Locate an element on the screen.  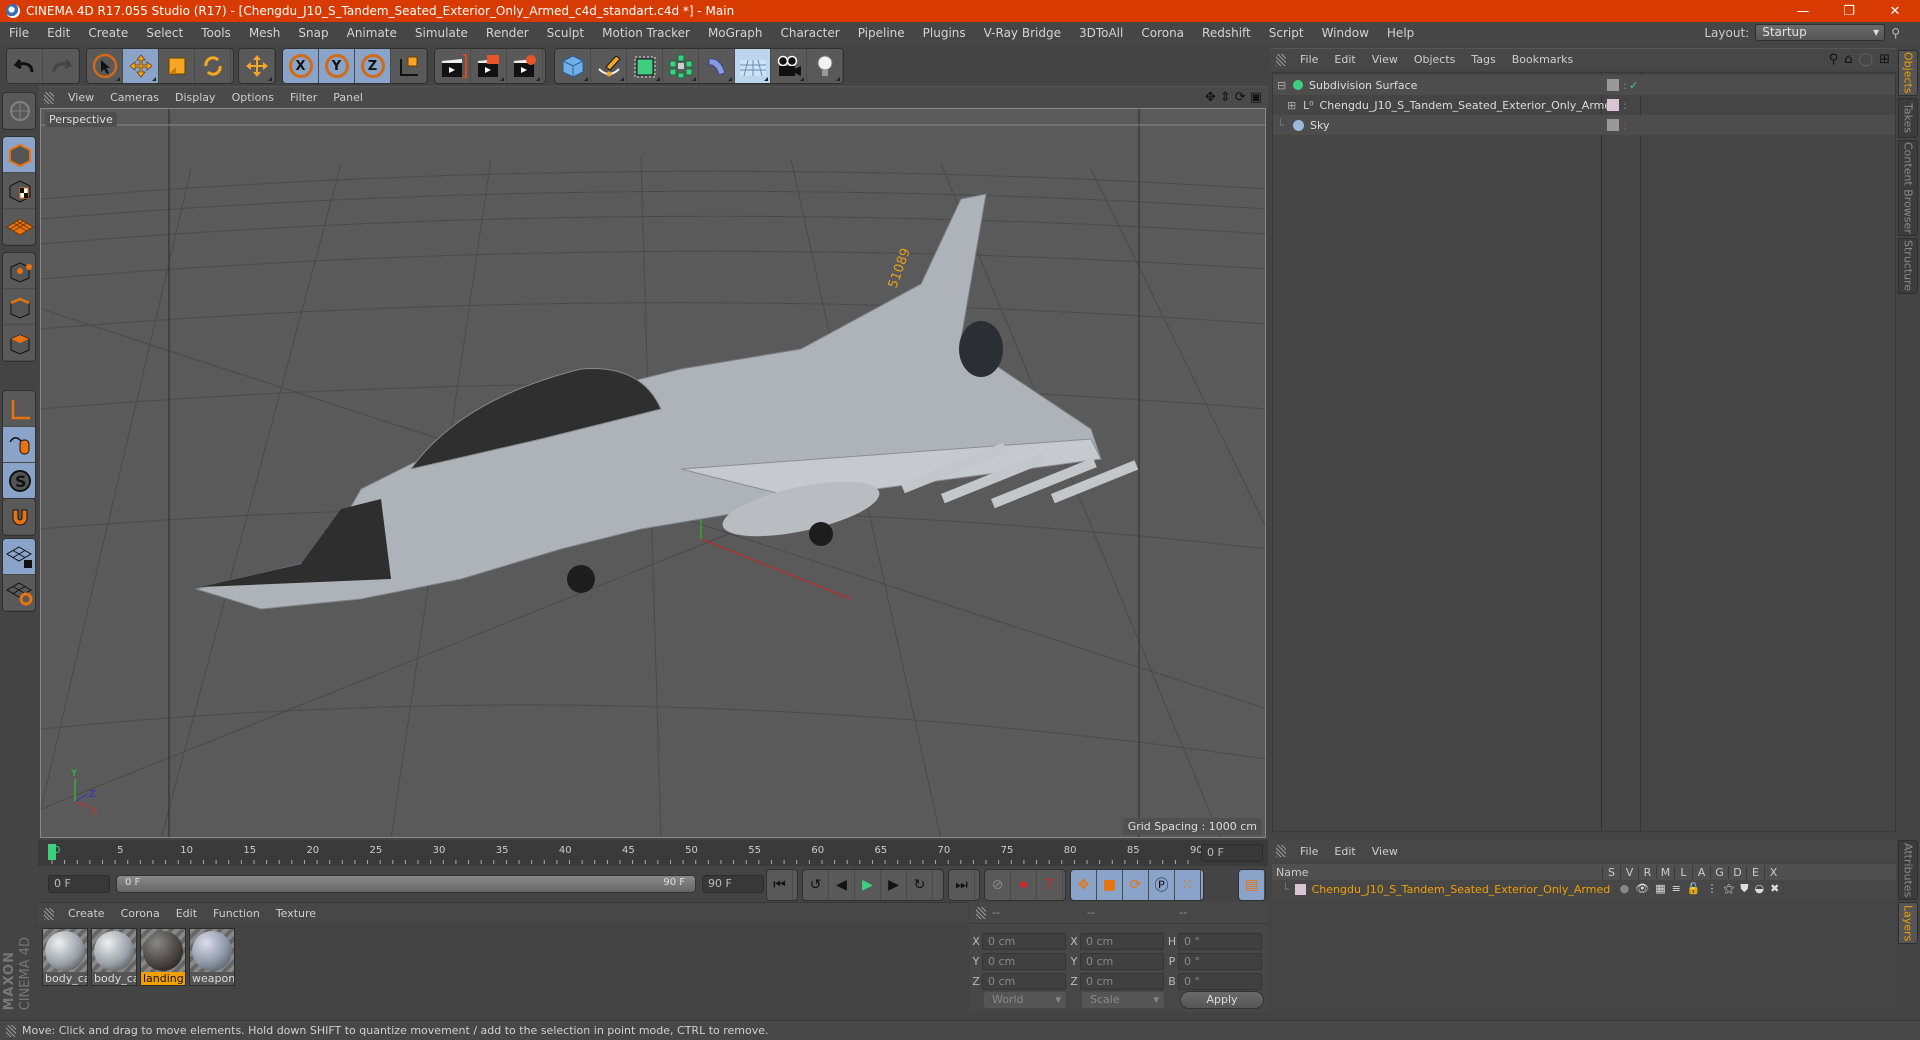
column-render: R is located at coordinates (1647, 872).